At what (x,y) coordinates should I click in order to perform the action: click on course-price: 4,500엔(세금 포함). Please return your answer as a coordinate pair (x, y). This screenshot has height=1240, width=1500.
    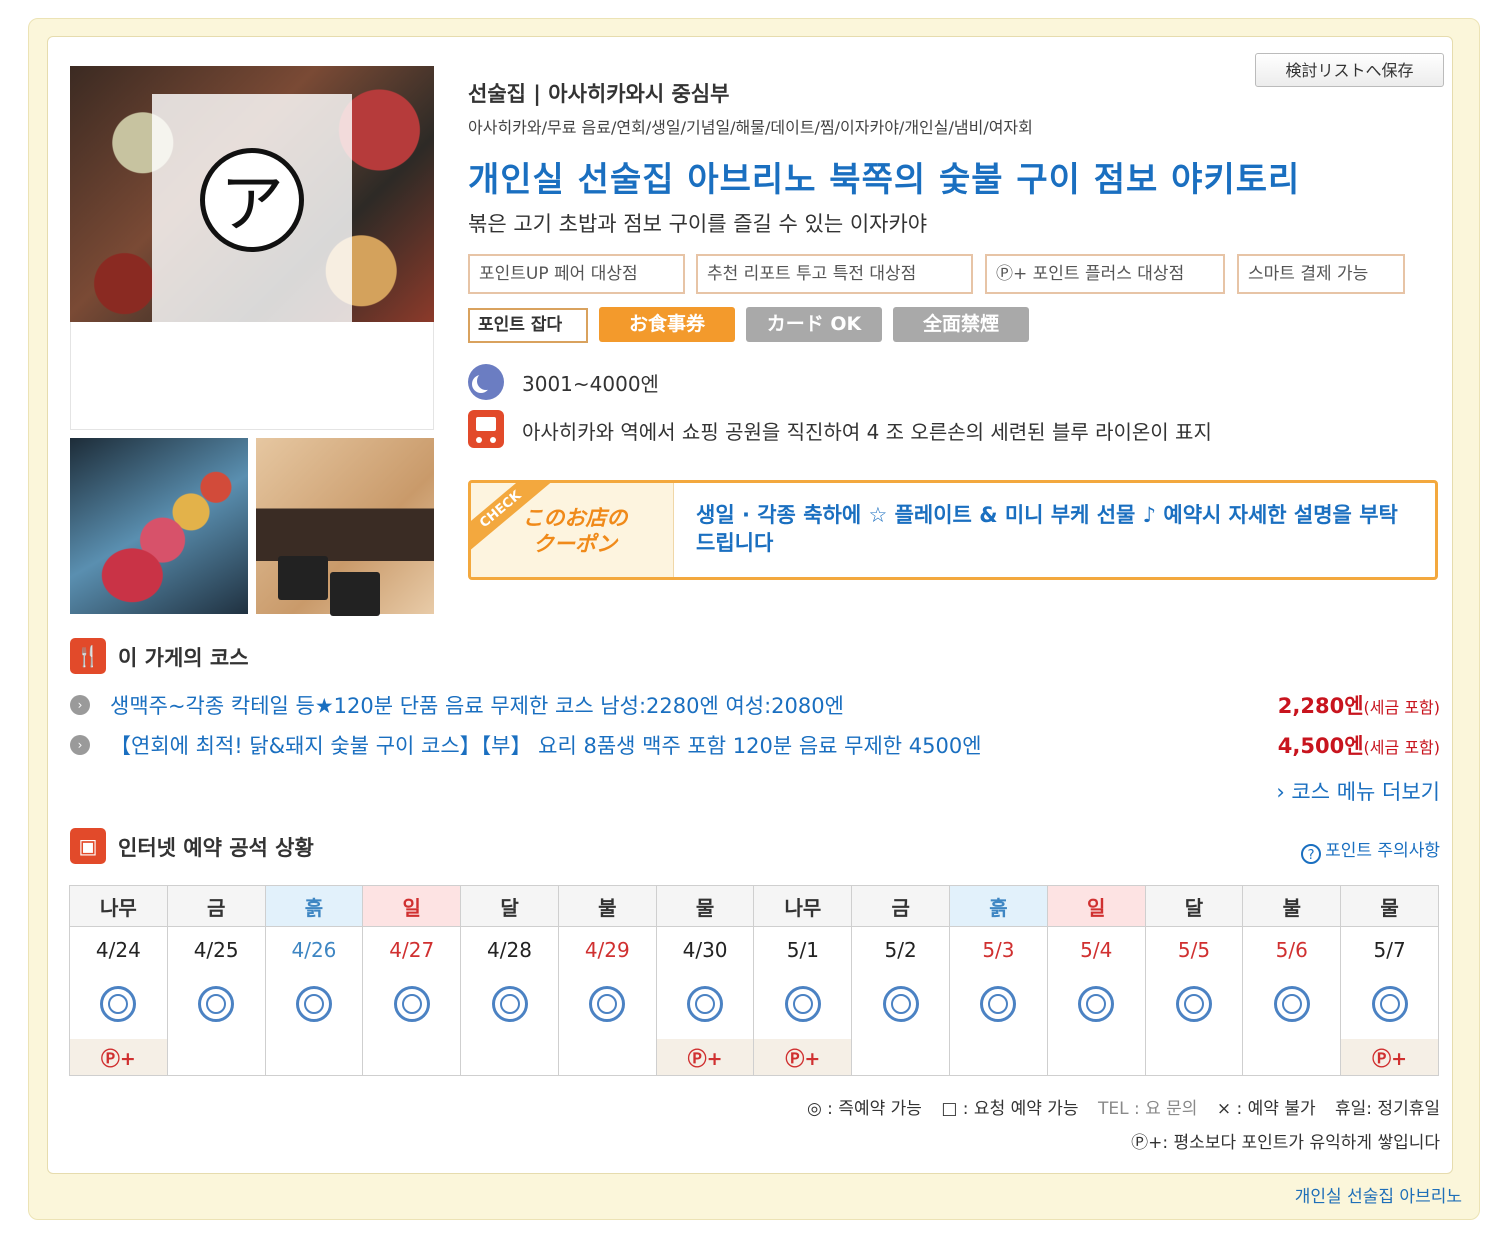
    Looking at the image, I should click on (1358, 746).